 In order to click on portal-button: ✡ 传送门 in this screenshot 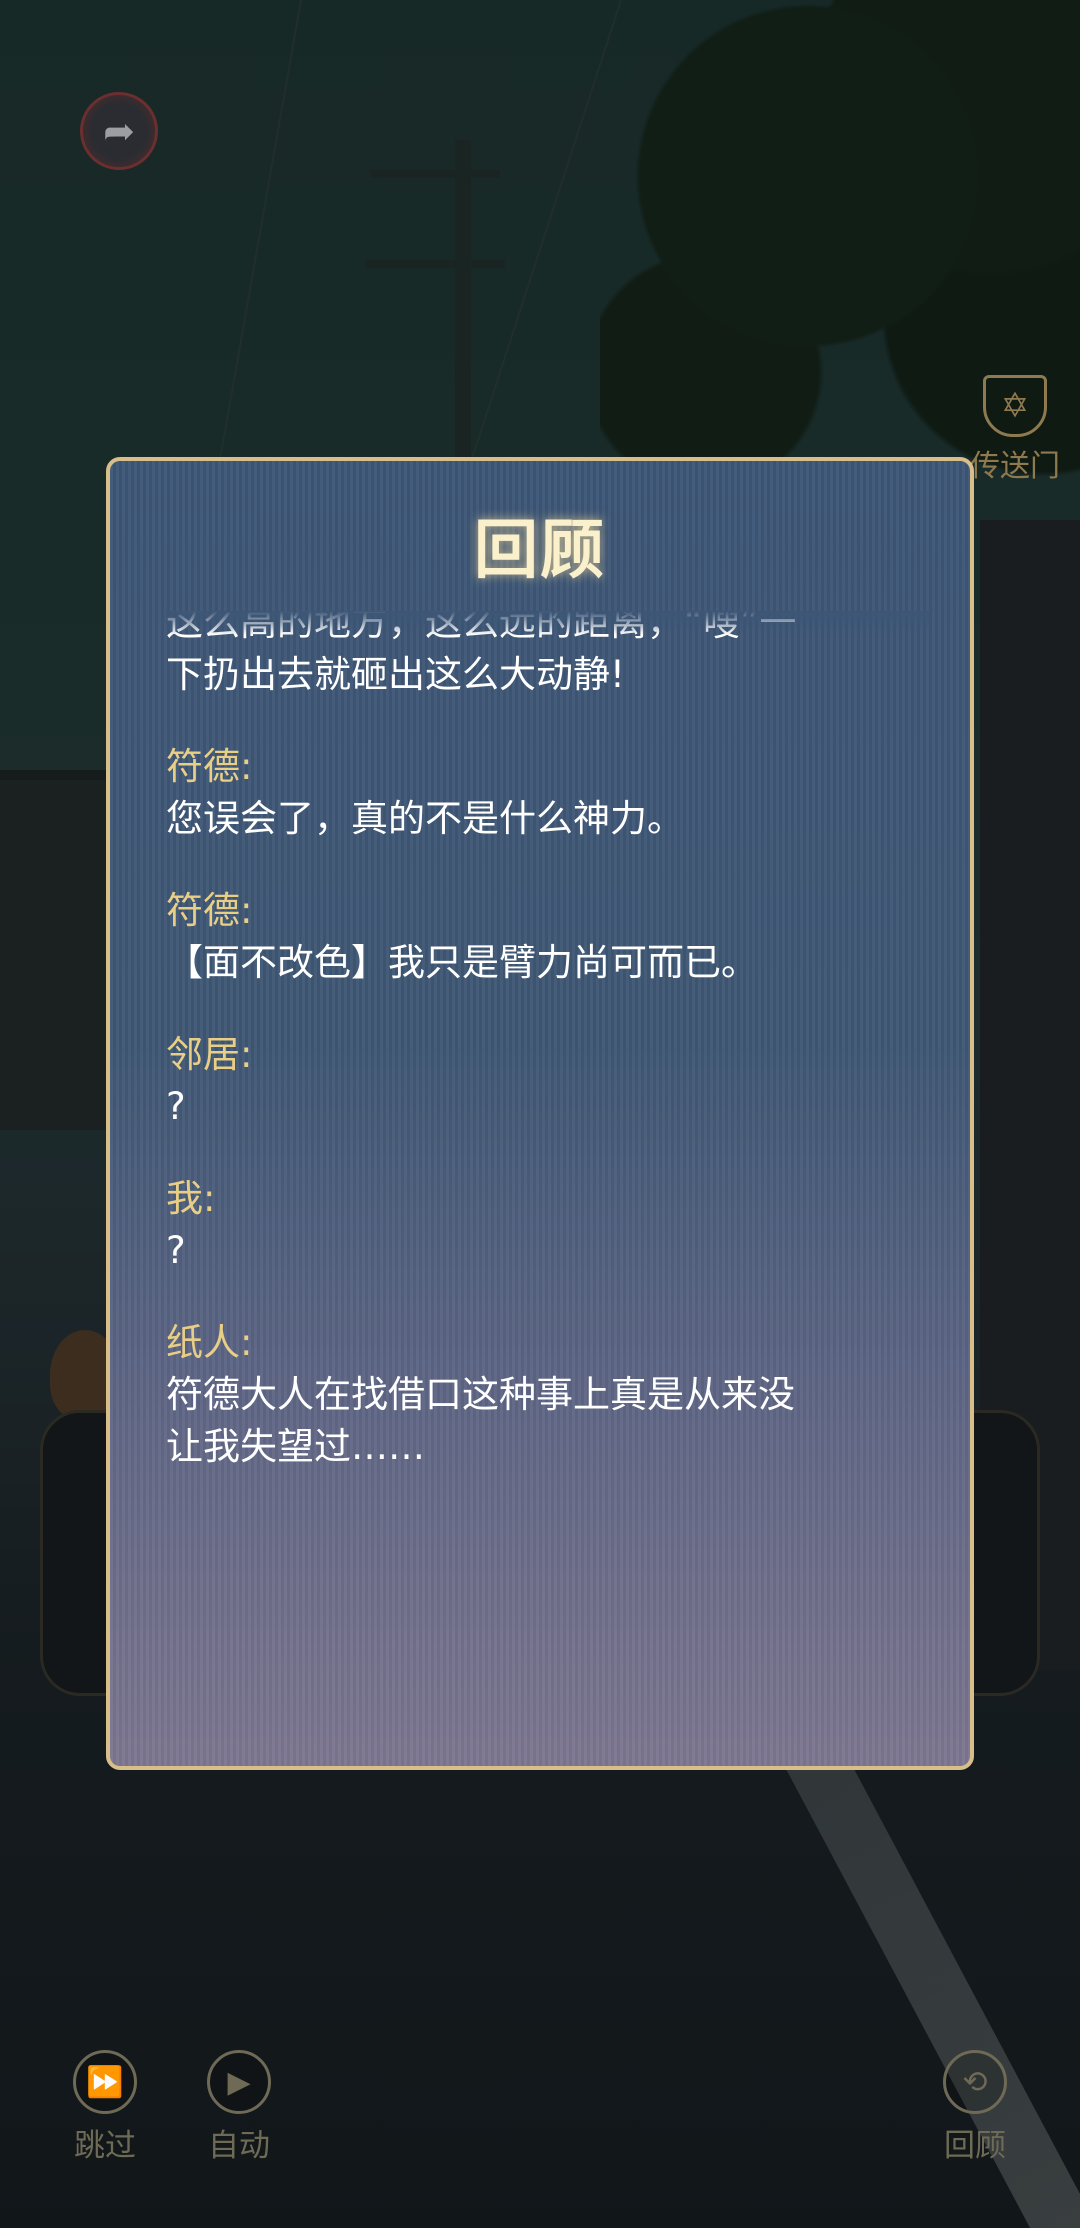, I will do `click(1015, 430)`.